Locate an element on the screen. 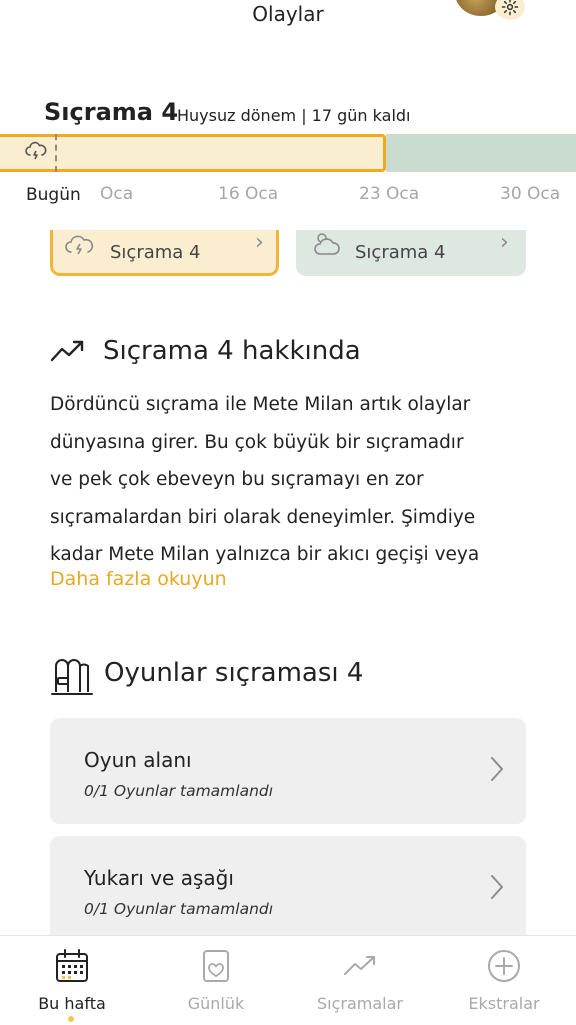 This screenshot has height=1025, width=576. game-name: Oyun alanı is located at coordinates (138, 760).